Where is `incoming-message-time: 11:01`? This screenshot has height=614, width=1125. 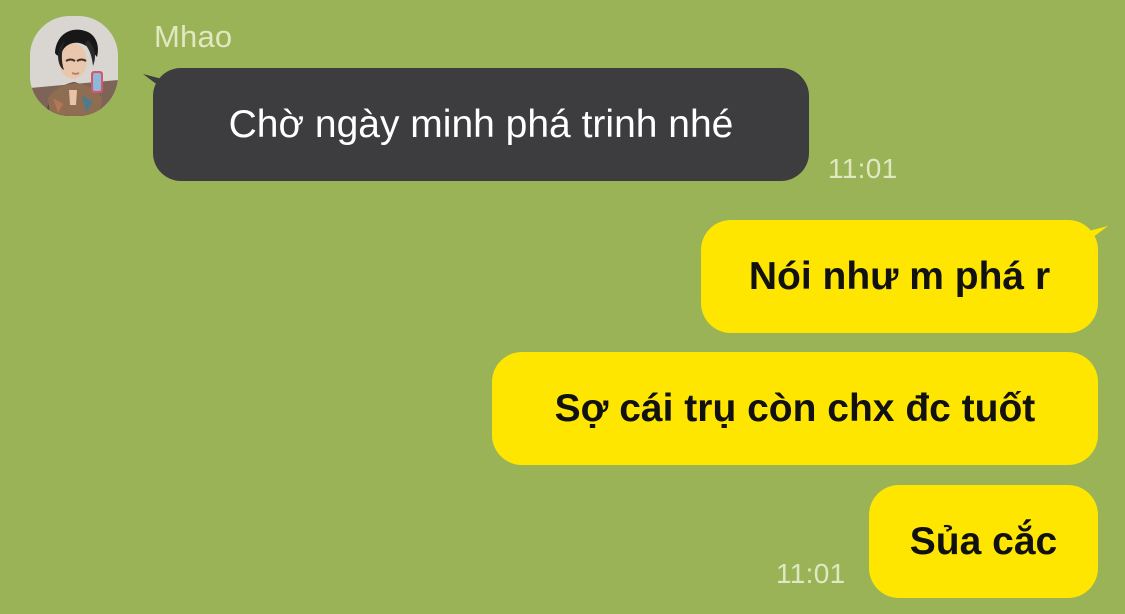
incoming-message-time: 11:01 is located at coordinates (863, 168).